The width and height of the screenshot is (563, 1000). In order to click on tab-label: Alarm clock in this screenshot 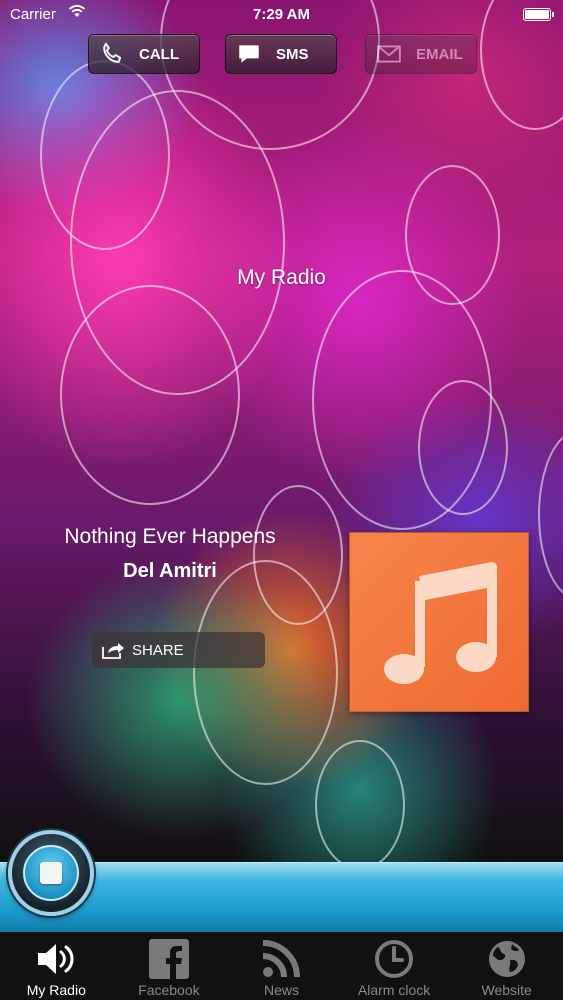, I will do `click(394, 990)`.